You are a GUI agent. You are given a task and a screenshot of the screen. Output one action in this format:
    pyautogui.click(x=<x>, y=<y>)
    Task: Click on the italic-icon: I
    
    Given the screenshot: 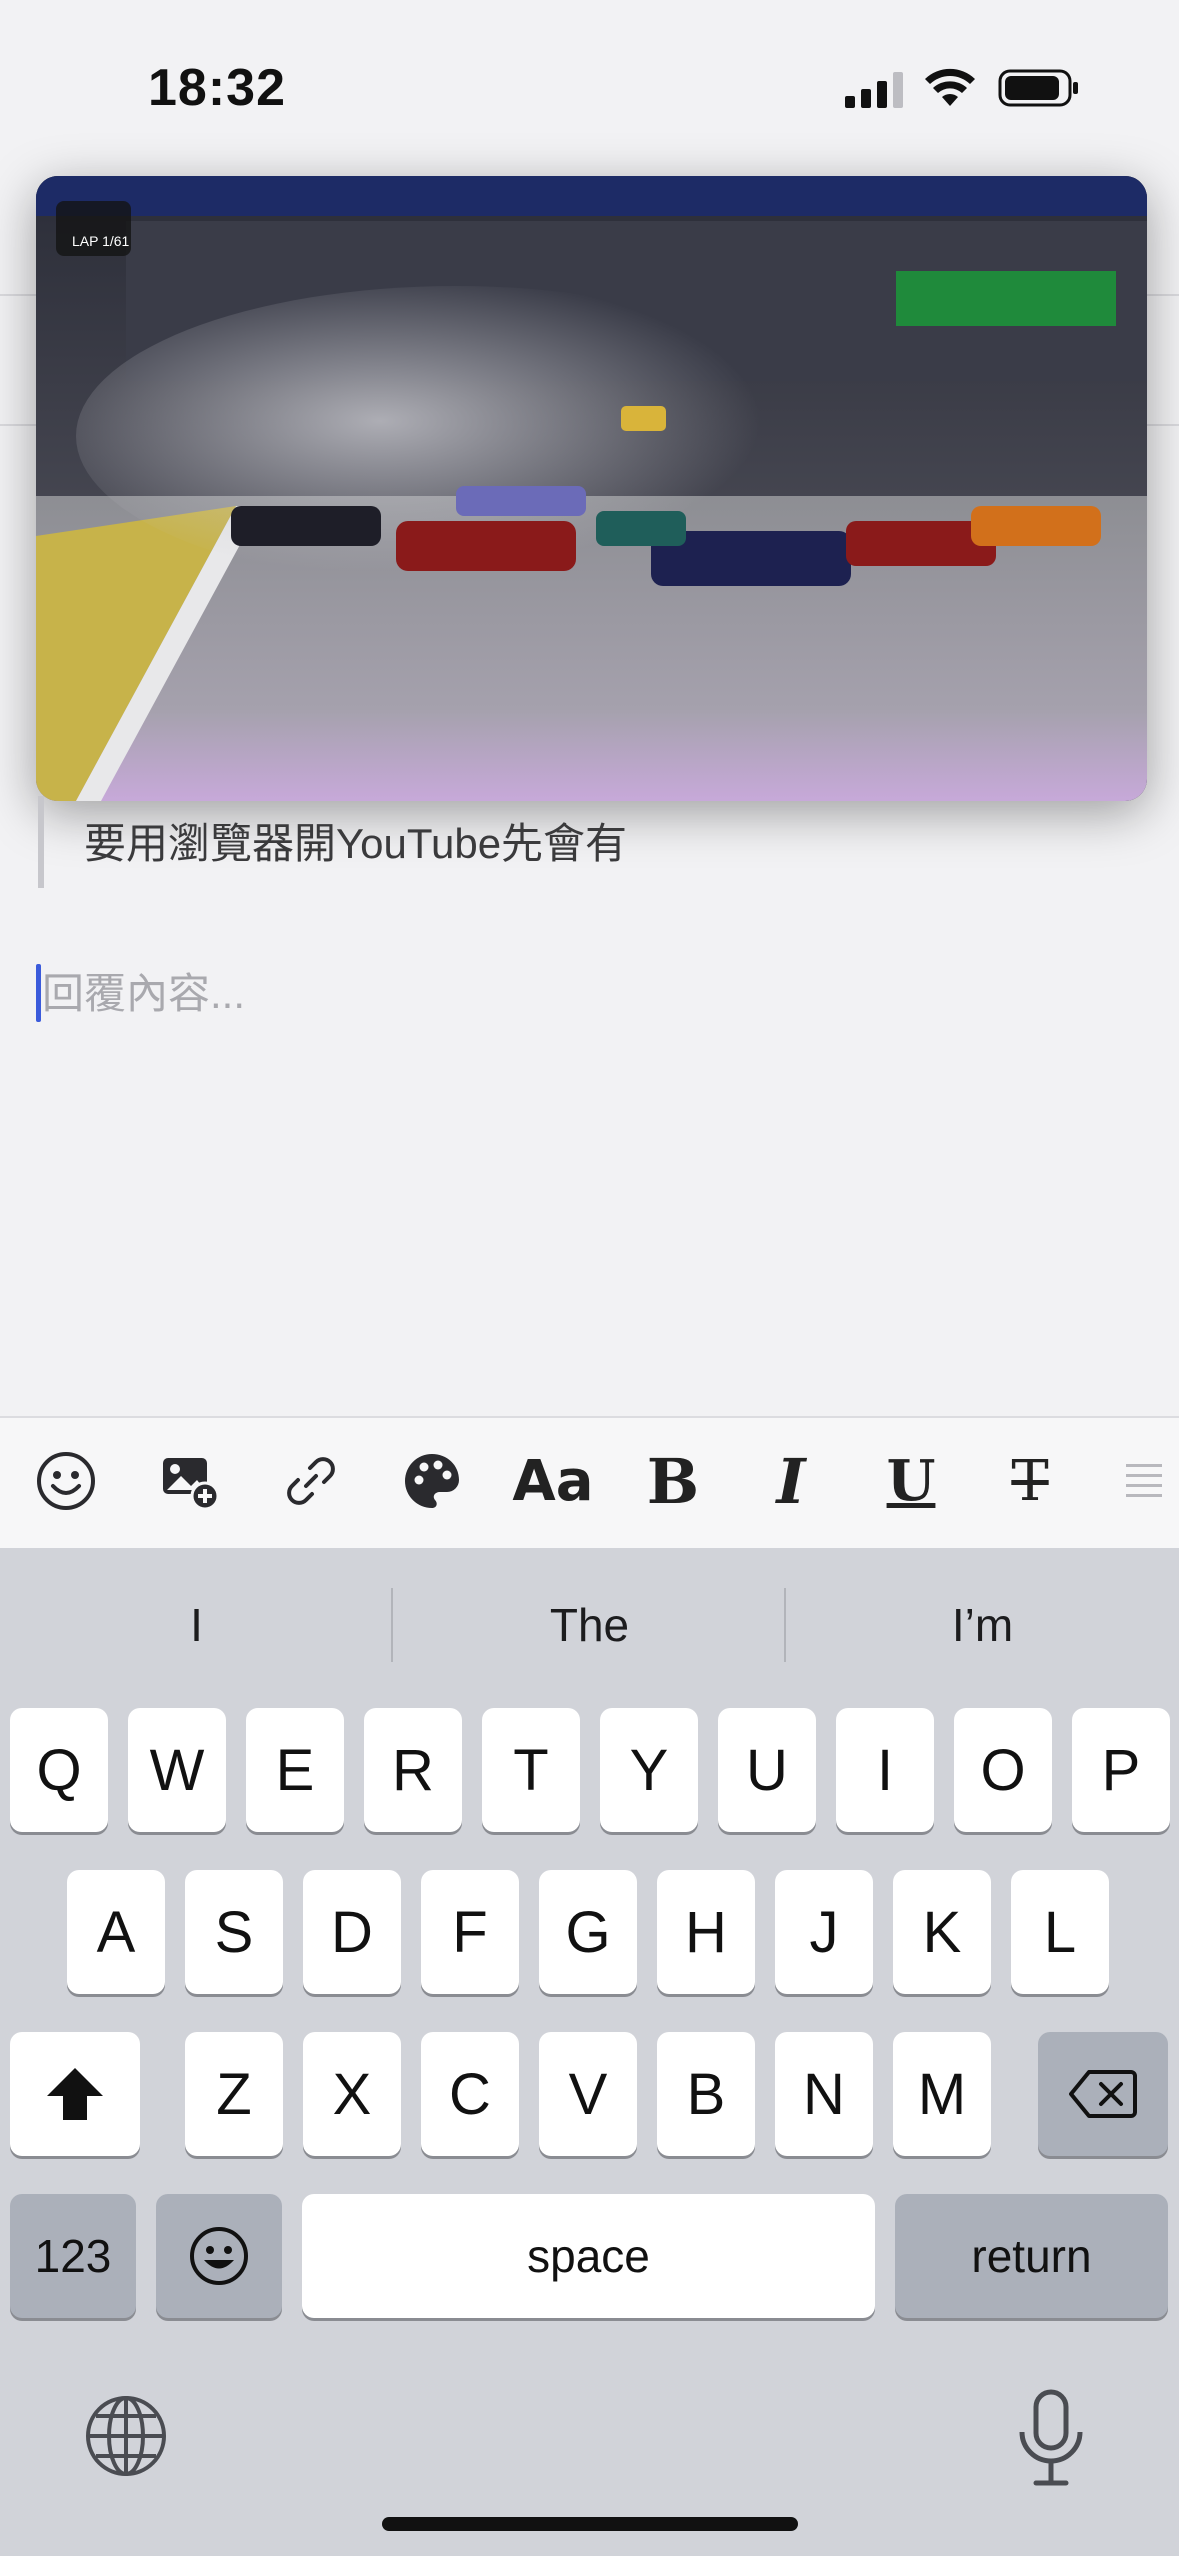 What is the action you would take?
    pyautogui.click(x=791, y=1481)
    